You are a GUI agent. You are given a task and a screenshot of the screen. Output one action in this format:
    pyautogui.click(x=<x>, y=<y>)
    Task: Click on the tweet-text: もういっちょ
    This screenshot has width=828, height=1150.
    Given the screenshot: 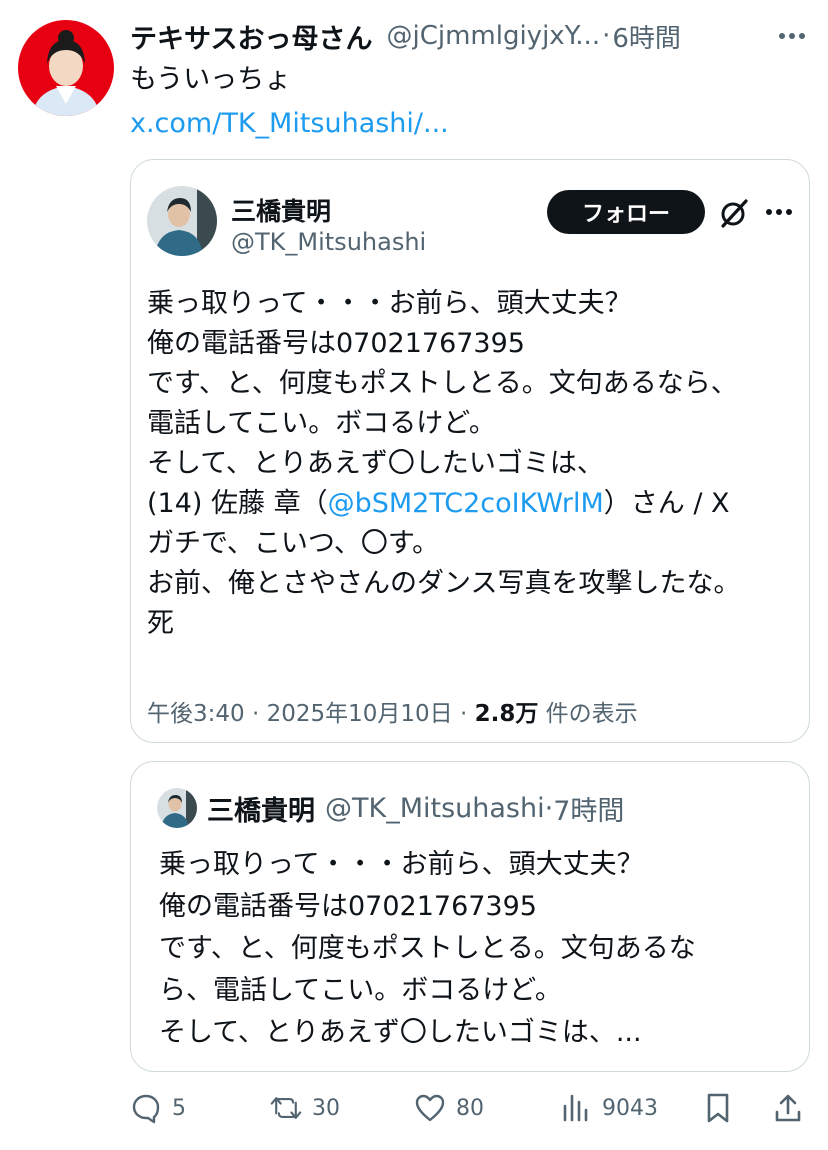 What is the action you would take?
    pyautogui.click(x=211, y=79)
    